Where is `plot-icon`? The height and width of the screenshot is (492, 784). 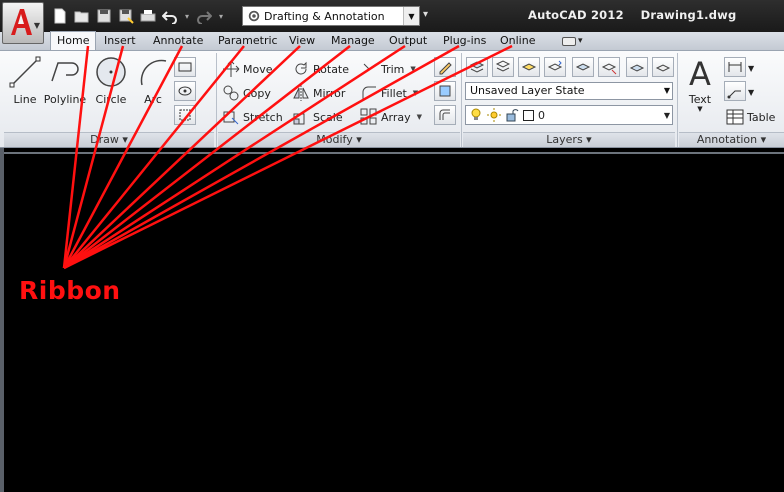
plot-icon is located at coordinates (148, 16).